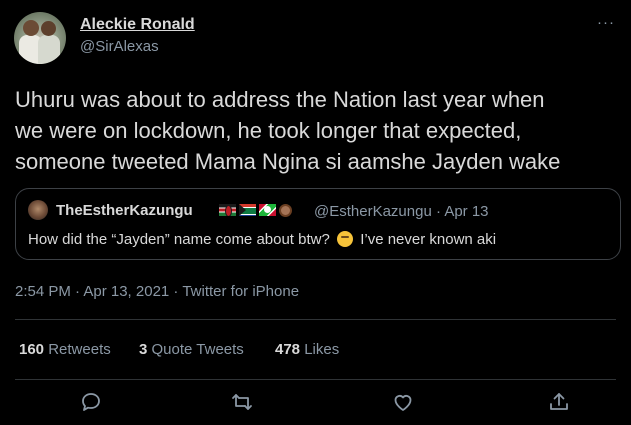 The width and height of the screenshot is (631, 425). What do you see at coordinates (32, 349) in the screenshot?
I see `retweets-count: 160` at bounding box center [32, 349].